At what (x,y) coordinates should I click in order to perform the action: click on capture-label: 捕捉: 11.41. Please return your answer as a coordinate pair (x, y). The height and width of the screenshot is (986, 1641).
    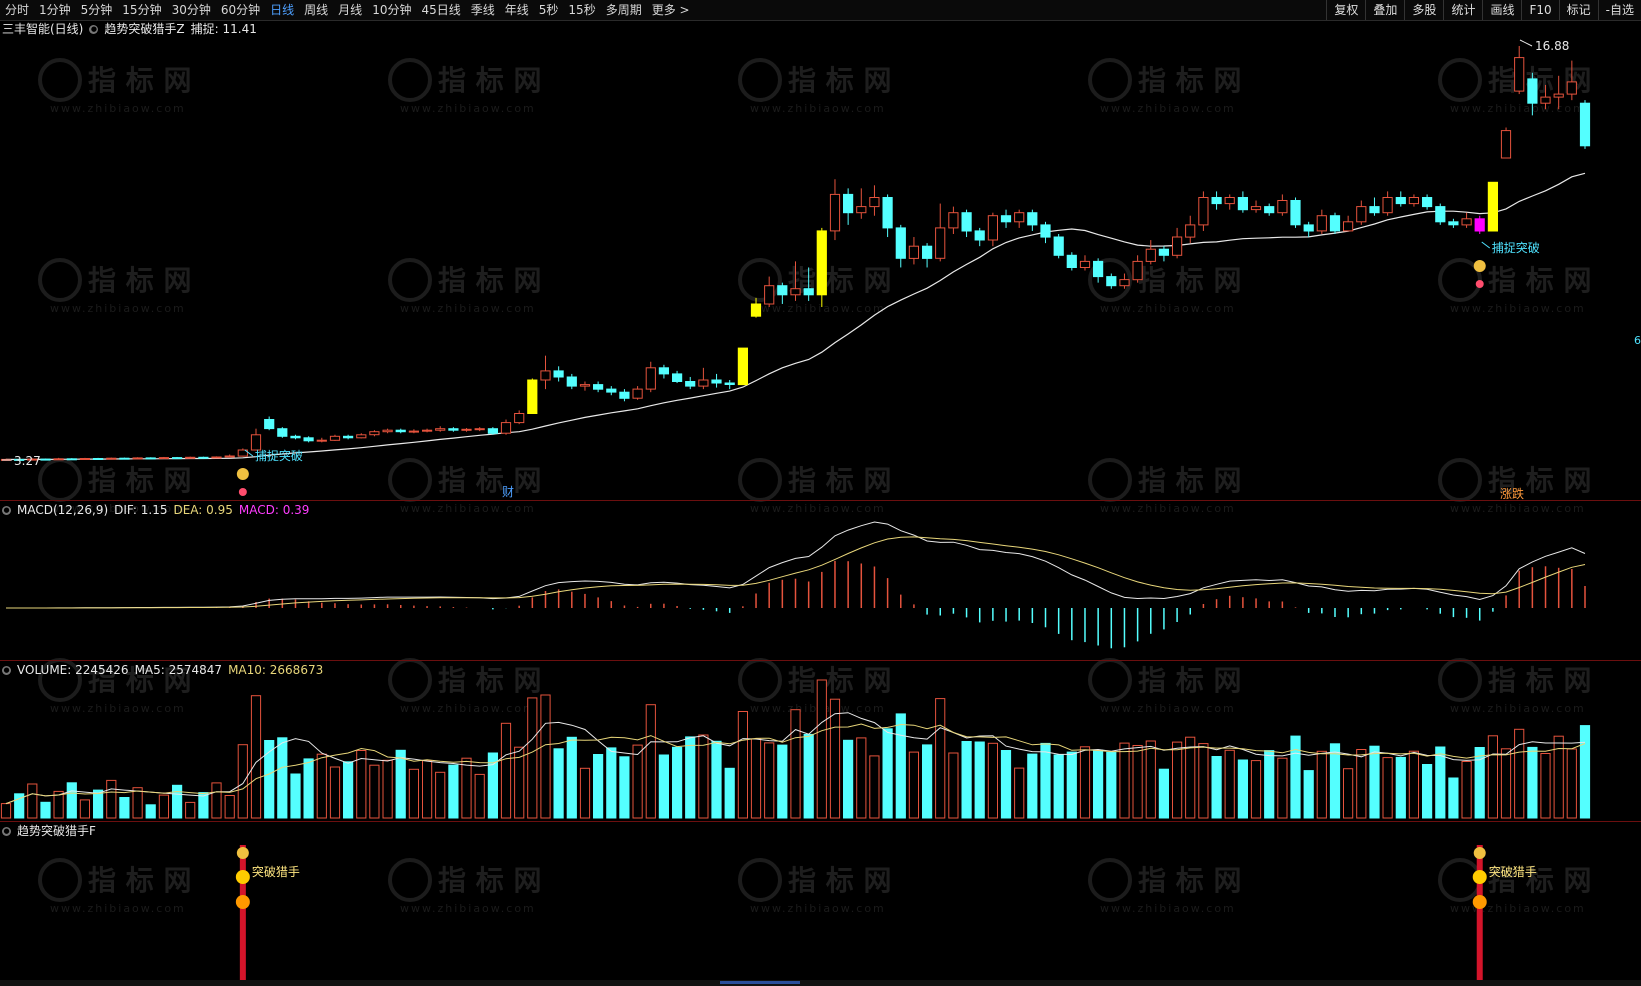
    Looking at the image, I should click on (223, 29).